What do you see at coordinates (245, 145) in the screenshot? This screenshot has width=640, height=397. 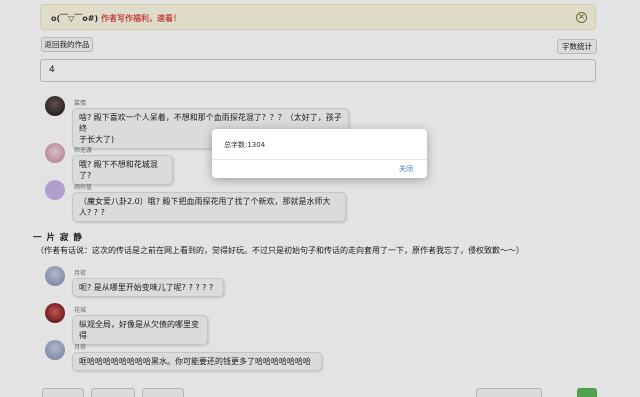 I see `total-word-count: 总字数:1304` at bounding box center [245, 145].